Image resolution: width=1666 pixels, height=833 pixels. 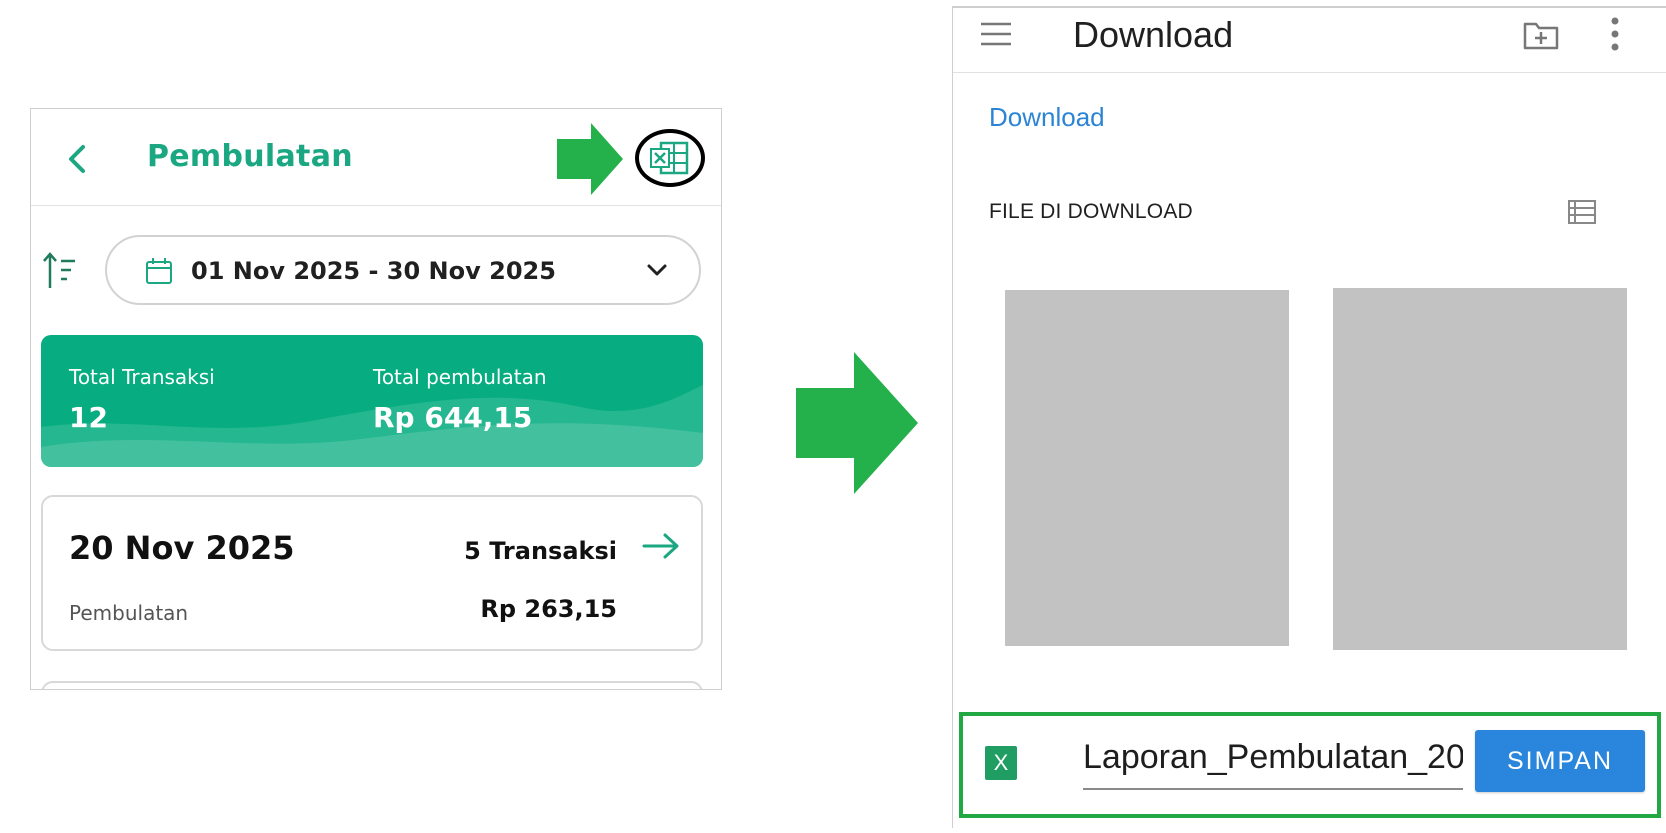 I want to click on header-divider, so click(x=376, y=205).